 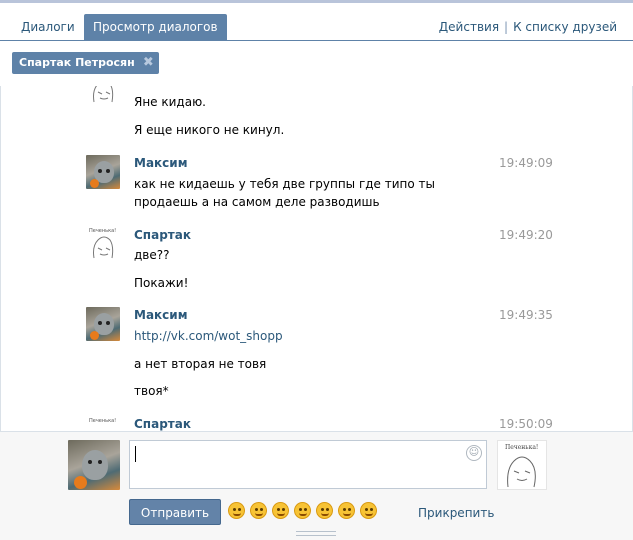 I want to click on message-input: ☺, so click(x=308, y=464).